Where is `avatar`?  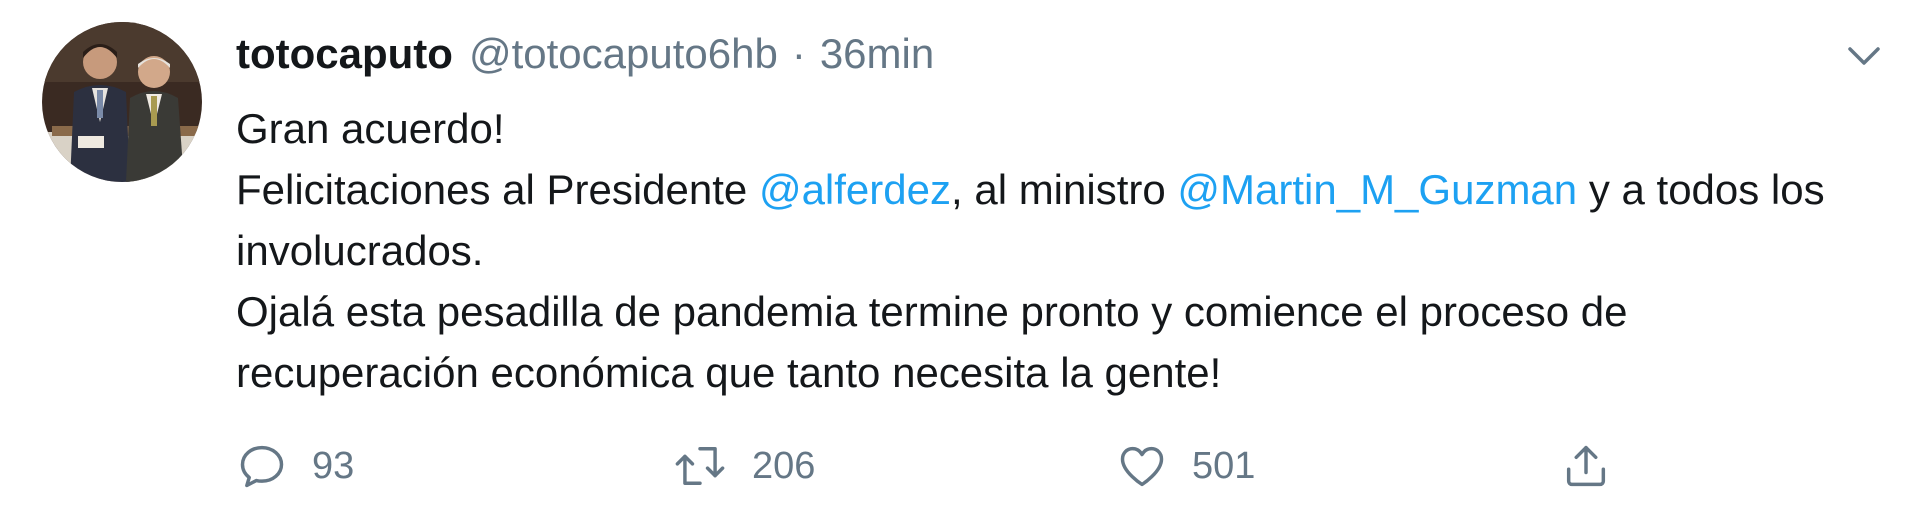 avatar is located at coordinates (122, 102).